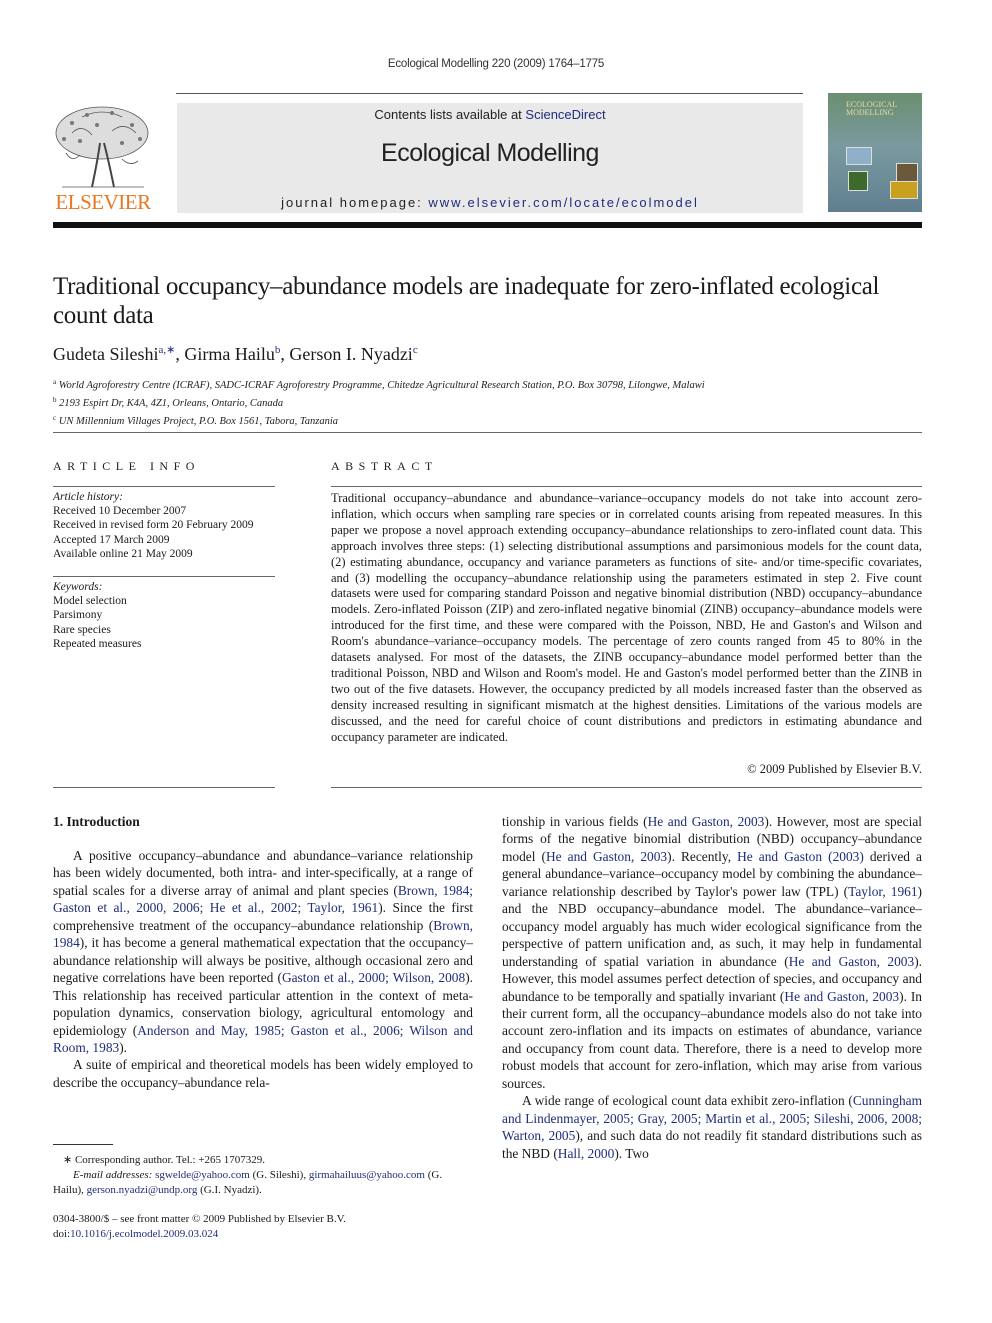 Image resolution: width=992 pixels, height=1323 pixels. I want to click on author: Girma Hailub,, so click(236, 354).